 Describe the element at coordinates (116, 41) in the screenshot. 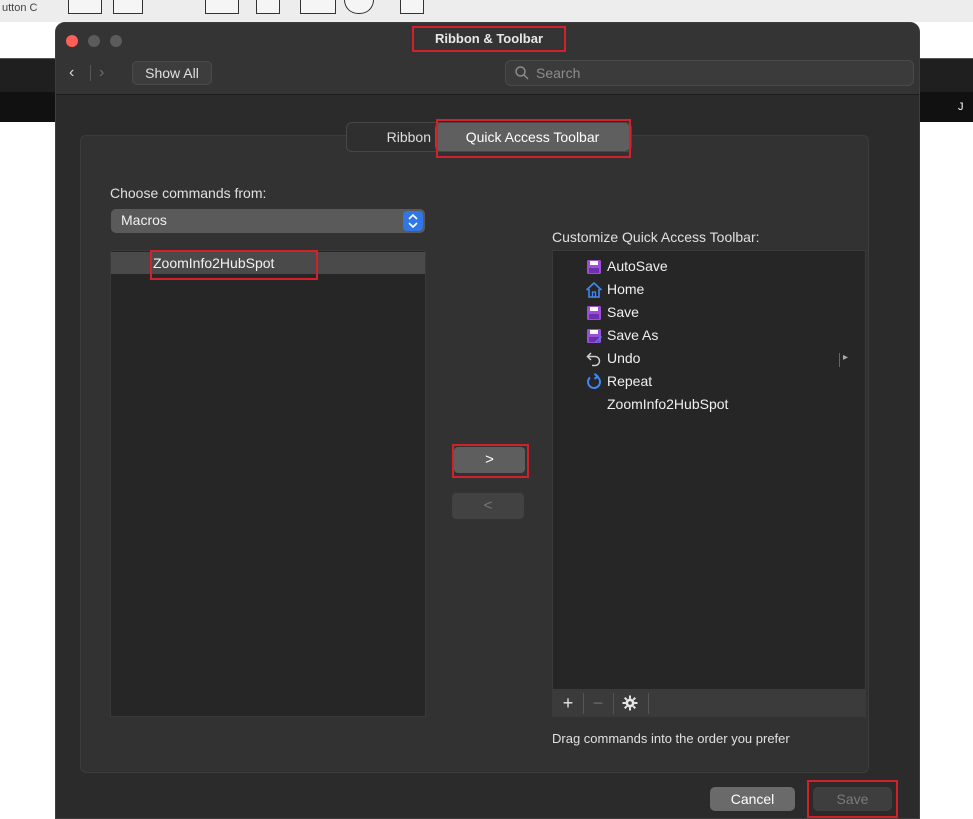

I see `zoom-window-button` at that location.